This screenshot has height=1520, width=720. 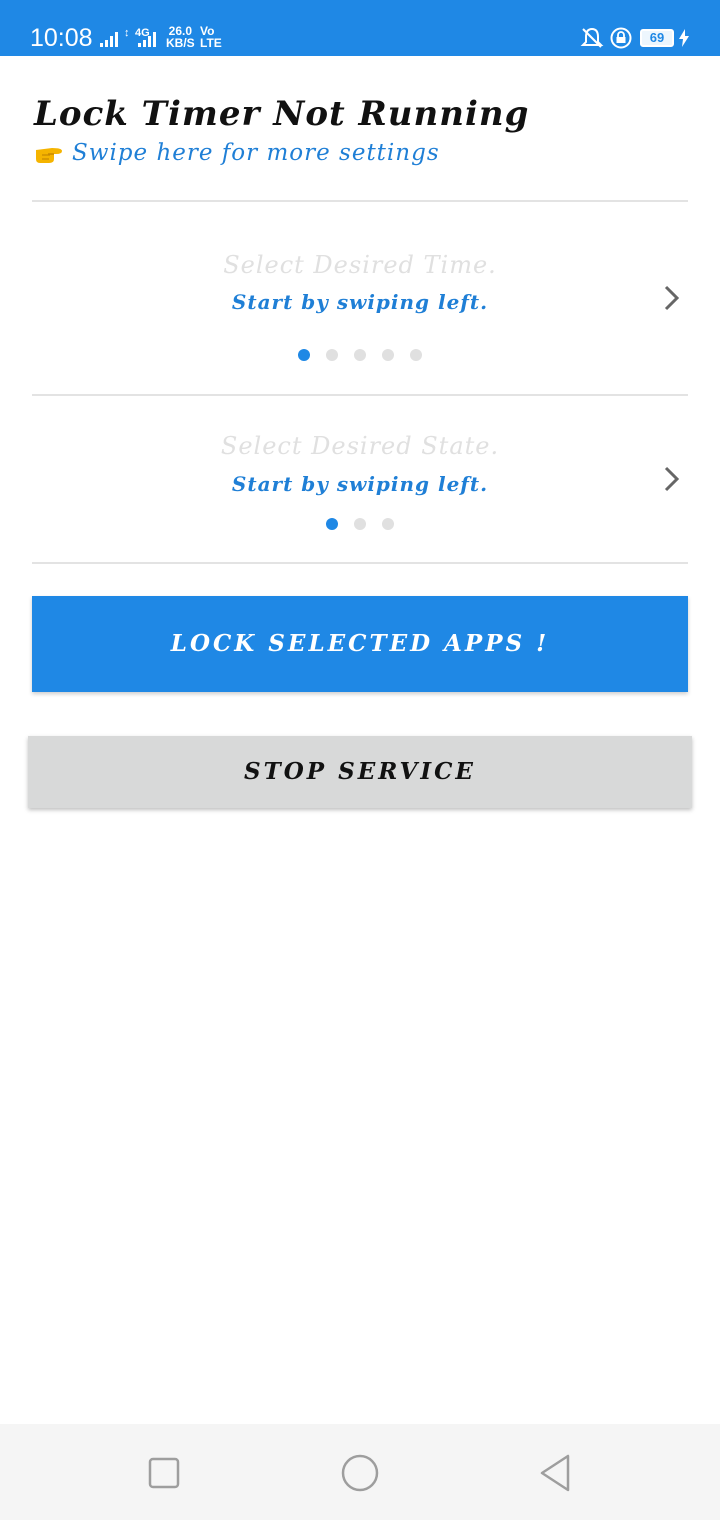 I want to click on back-triangle-icon, so click(x=556, y=1473).